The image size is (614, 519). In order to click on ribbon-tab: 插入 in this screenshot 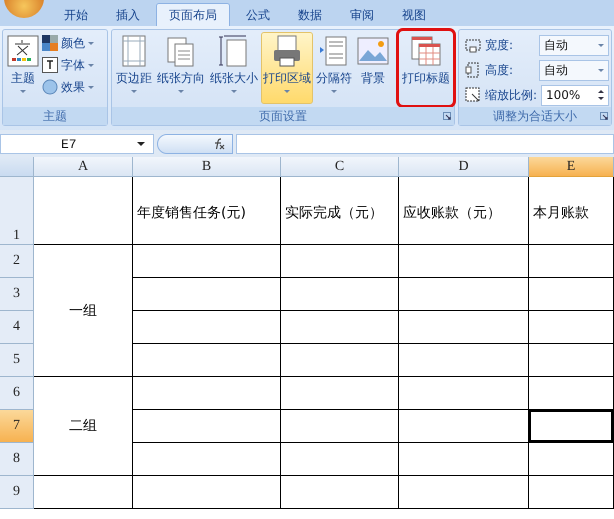, I will do `click(128, 15)`.